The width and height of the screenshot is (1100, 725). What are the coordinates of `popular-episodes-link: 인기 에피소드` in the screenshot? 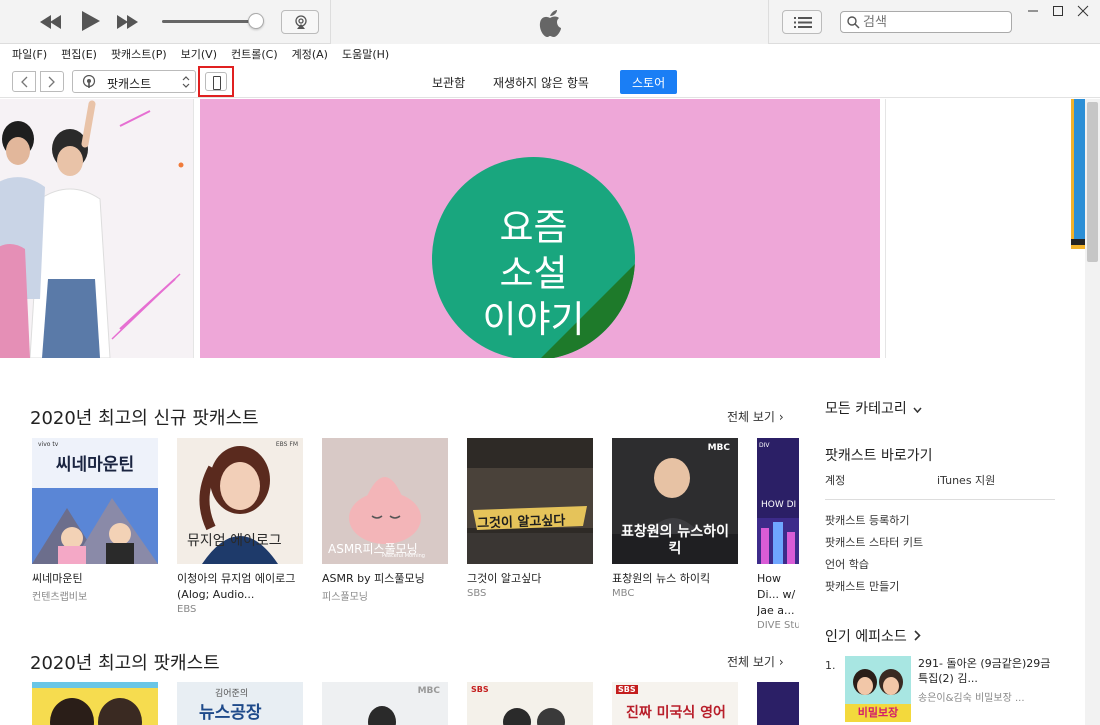 It's located at (873, 636).